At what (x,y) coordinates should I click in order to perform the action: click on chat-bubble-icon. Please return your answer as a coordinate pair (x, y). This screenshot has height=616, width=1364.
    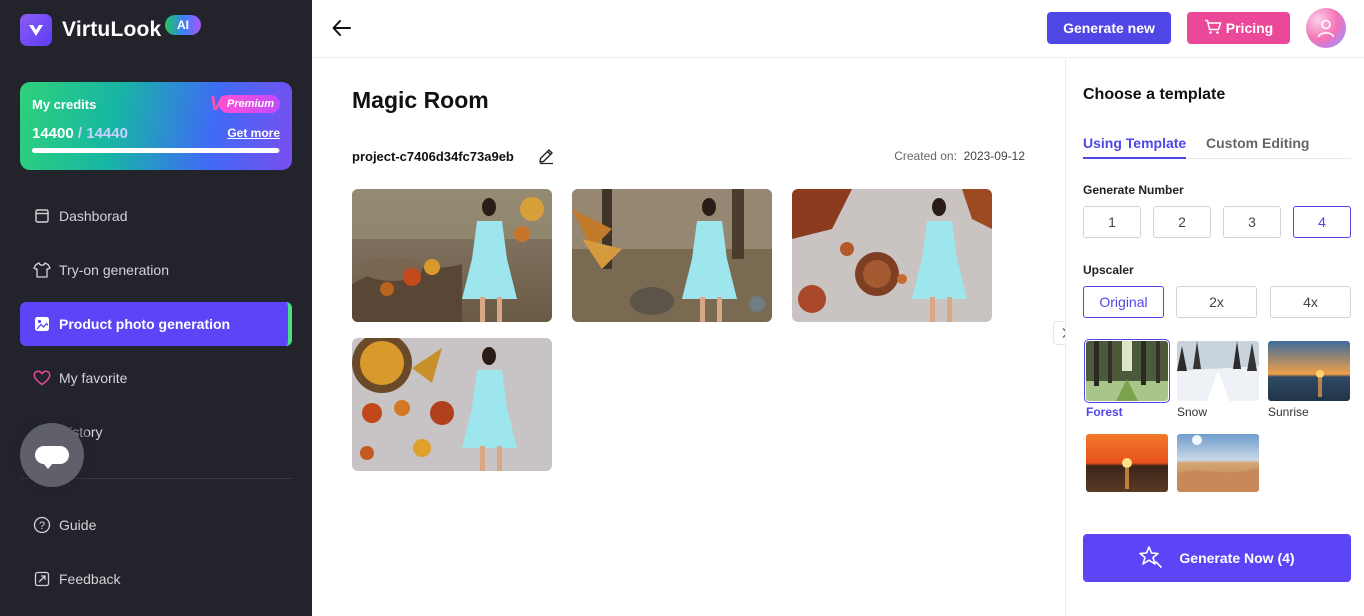
    Looking at the image, I should click on (52, 457).